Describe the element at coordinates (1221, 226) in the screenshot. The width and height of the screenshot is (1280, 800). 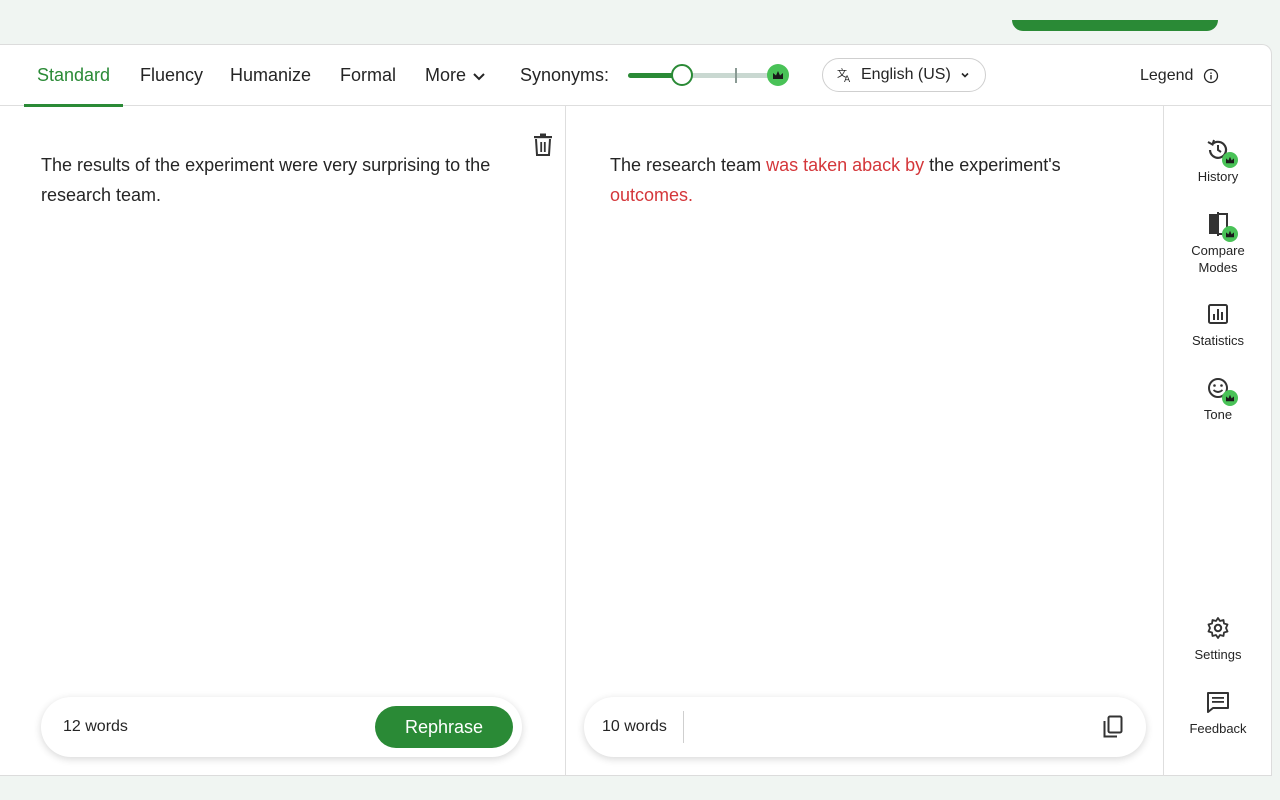
I see `compare-icon` at that location.